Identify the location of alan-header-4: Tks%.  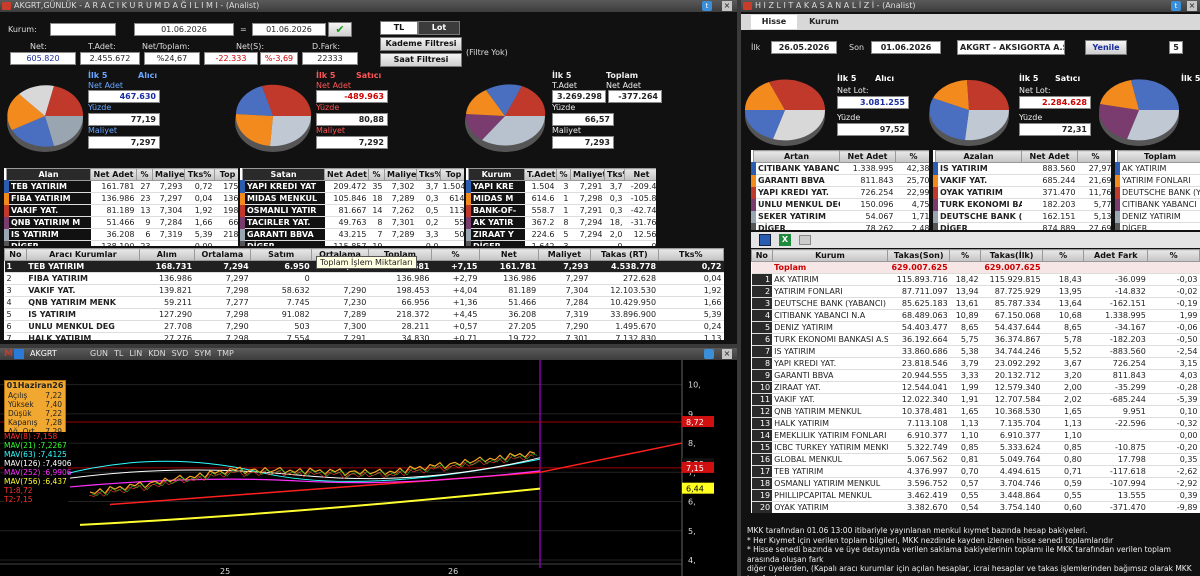
(199, 174).